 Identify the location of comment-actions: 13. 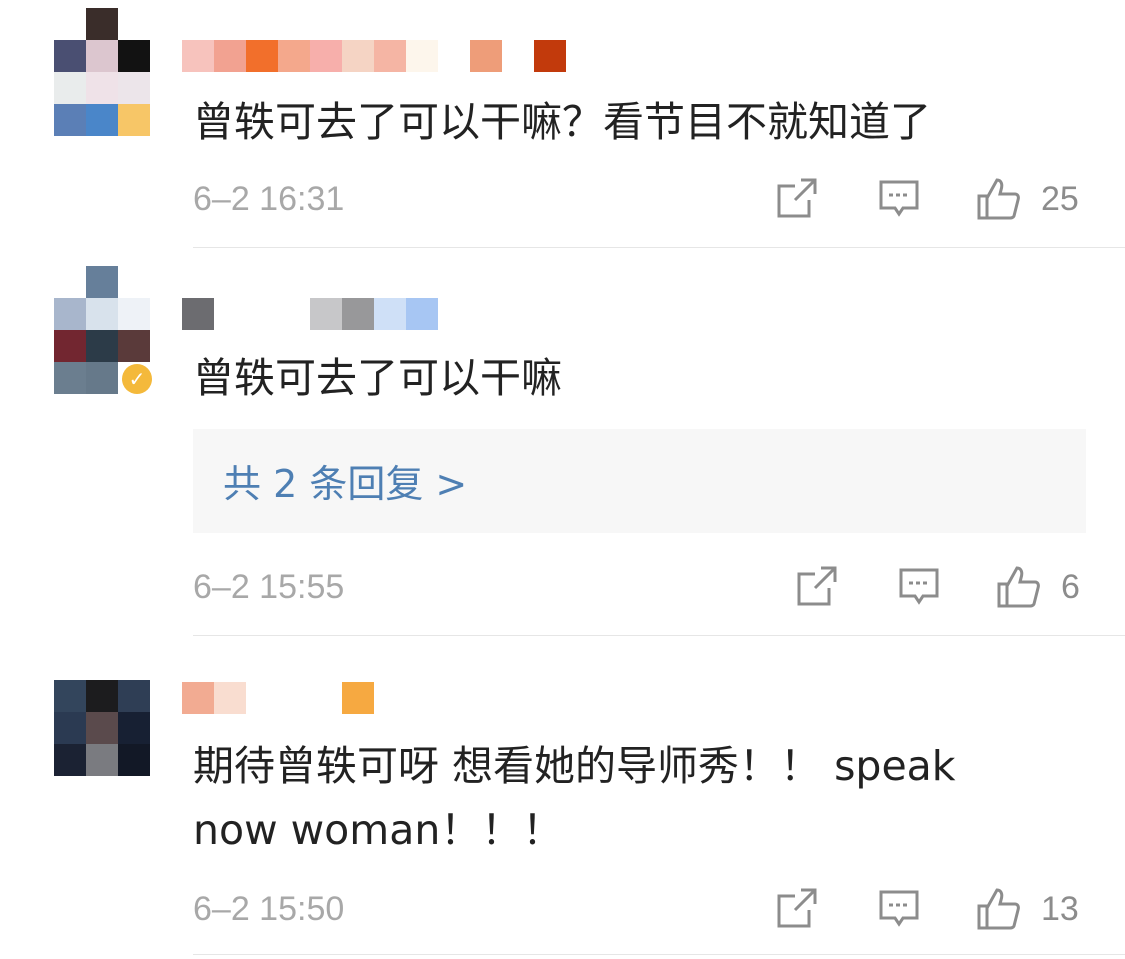
(930, 909).